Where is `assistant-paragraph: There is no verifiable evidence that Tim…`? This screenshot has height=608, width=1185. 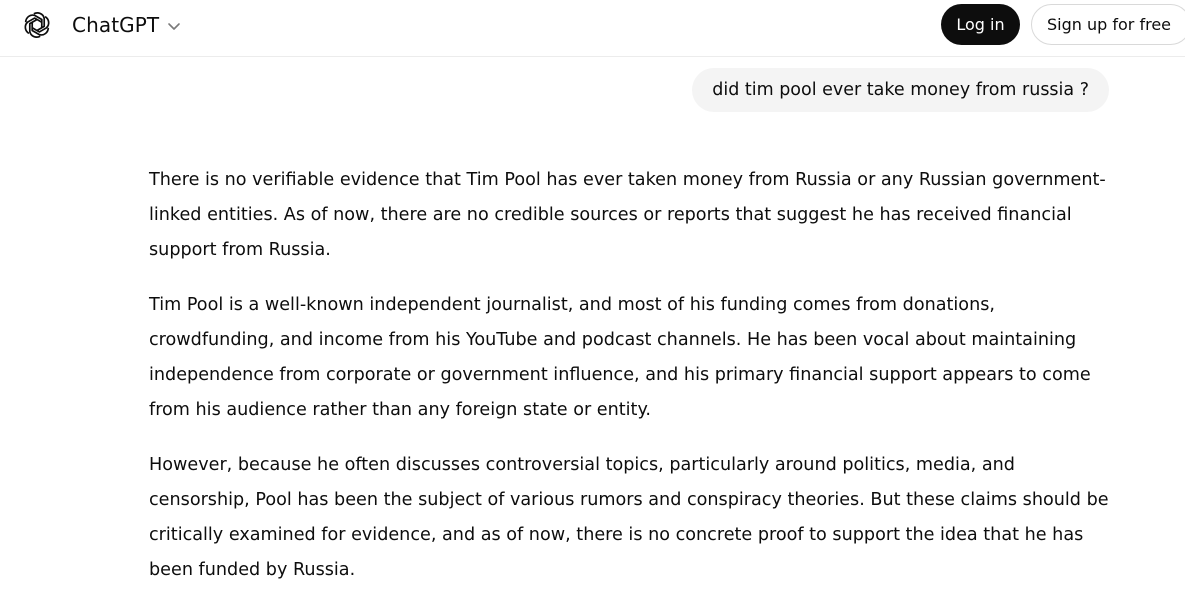 assistant-paragraph: There is no verifiable evidence that Tim… is located at coordinates (627, 215).